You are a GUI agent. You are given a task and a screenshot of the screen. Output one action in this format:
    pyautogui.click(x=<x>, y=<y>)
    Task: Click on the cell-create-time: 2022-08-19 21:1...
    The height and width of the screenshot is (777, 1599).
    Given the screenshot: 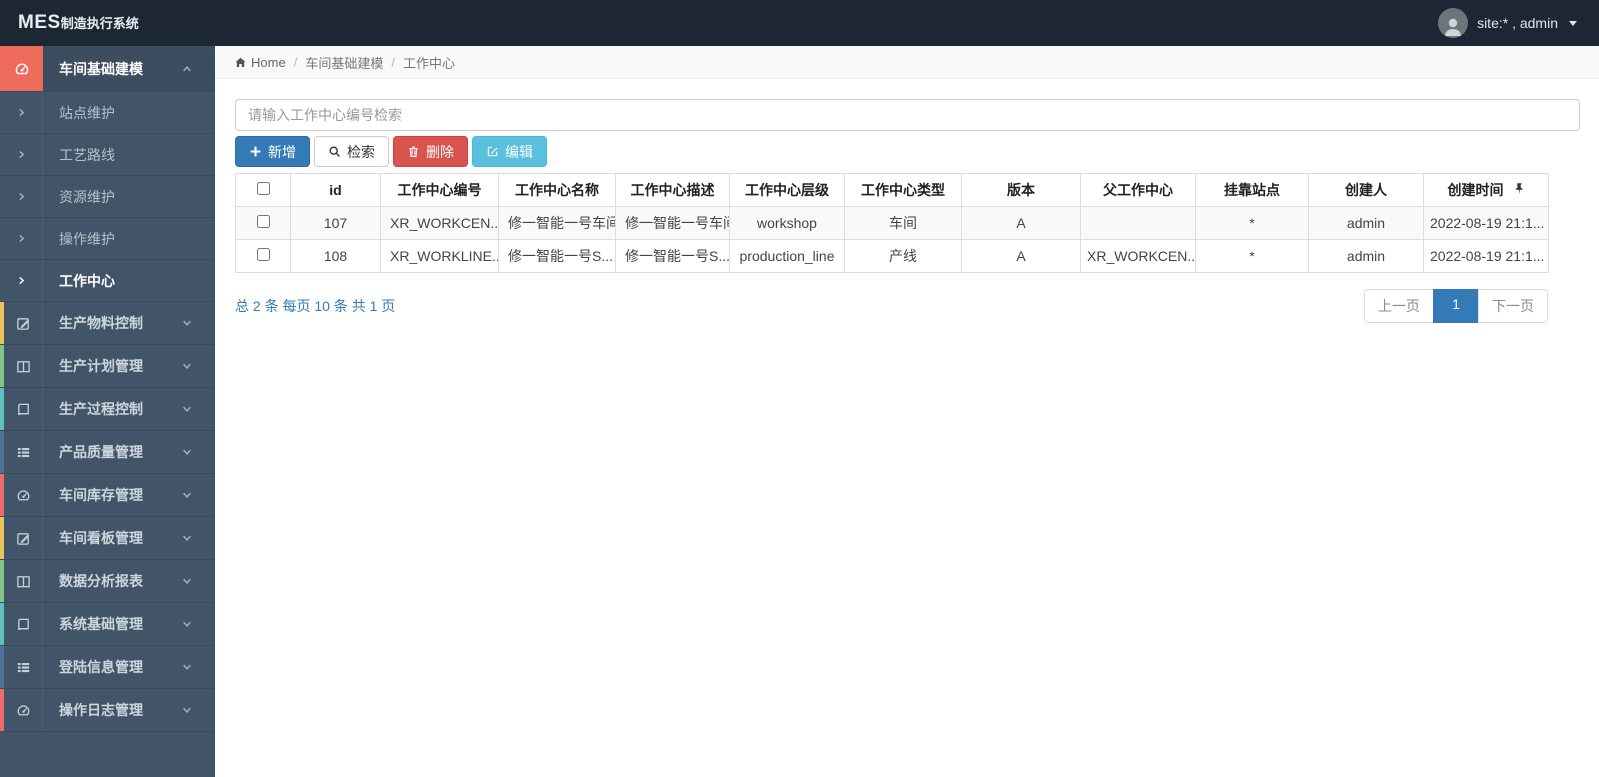 What is the action you would take?
    pyautogui.click(x=1486, y=256)
    